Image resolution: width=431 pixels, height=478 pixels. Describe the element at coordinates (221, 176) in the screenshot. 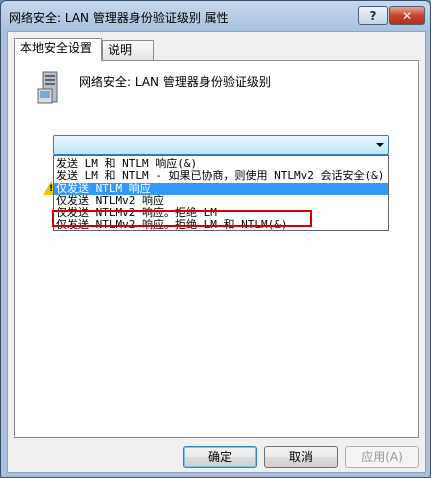

I see `dropdown-option: 发送 LM 和 NTLM - 如果已协商，则使用 NTLMv2 会话安全(&)` at that location.